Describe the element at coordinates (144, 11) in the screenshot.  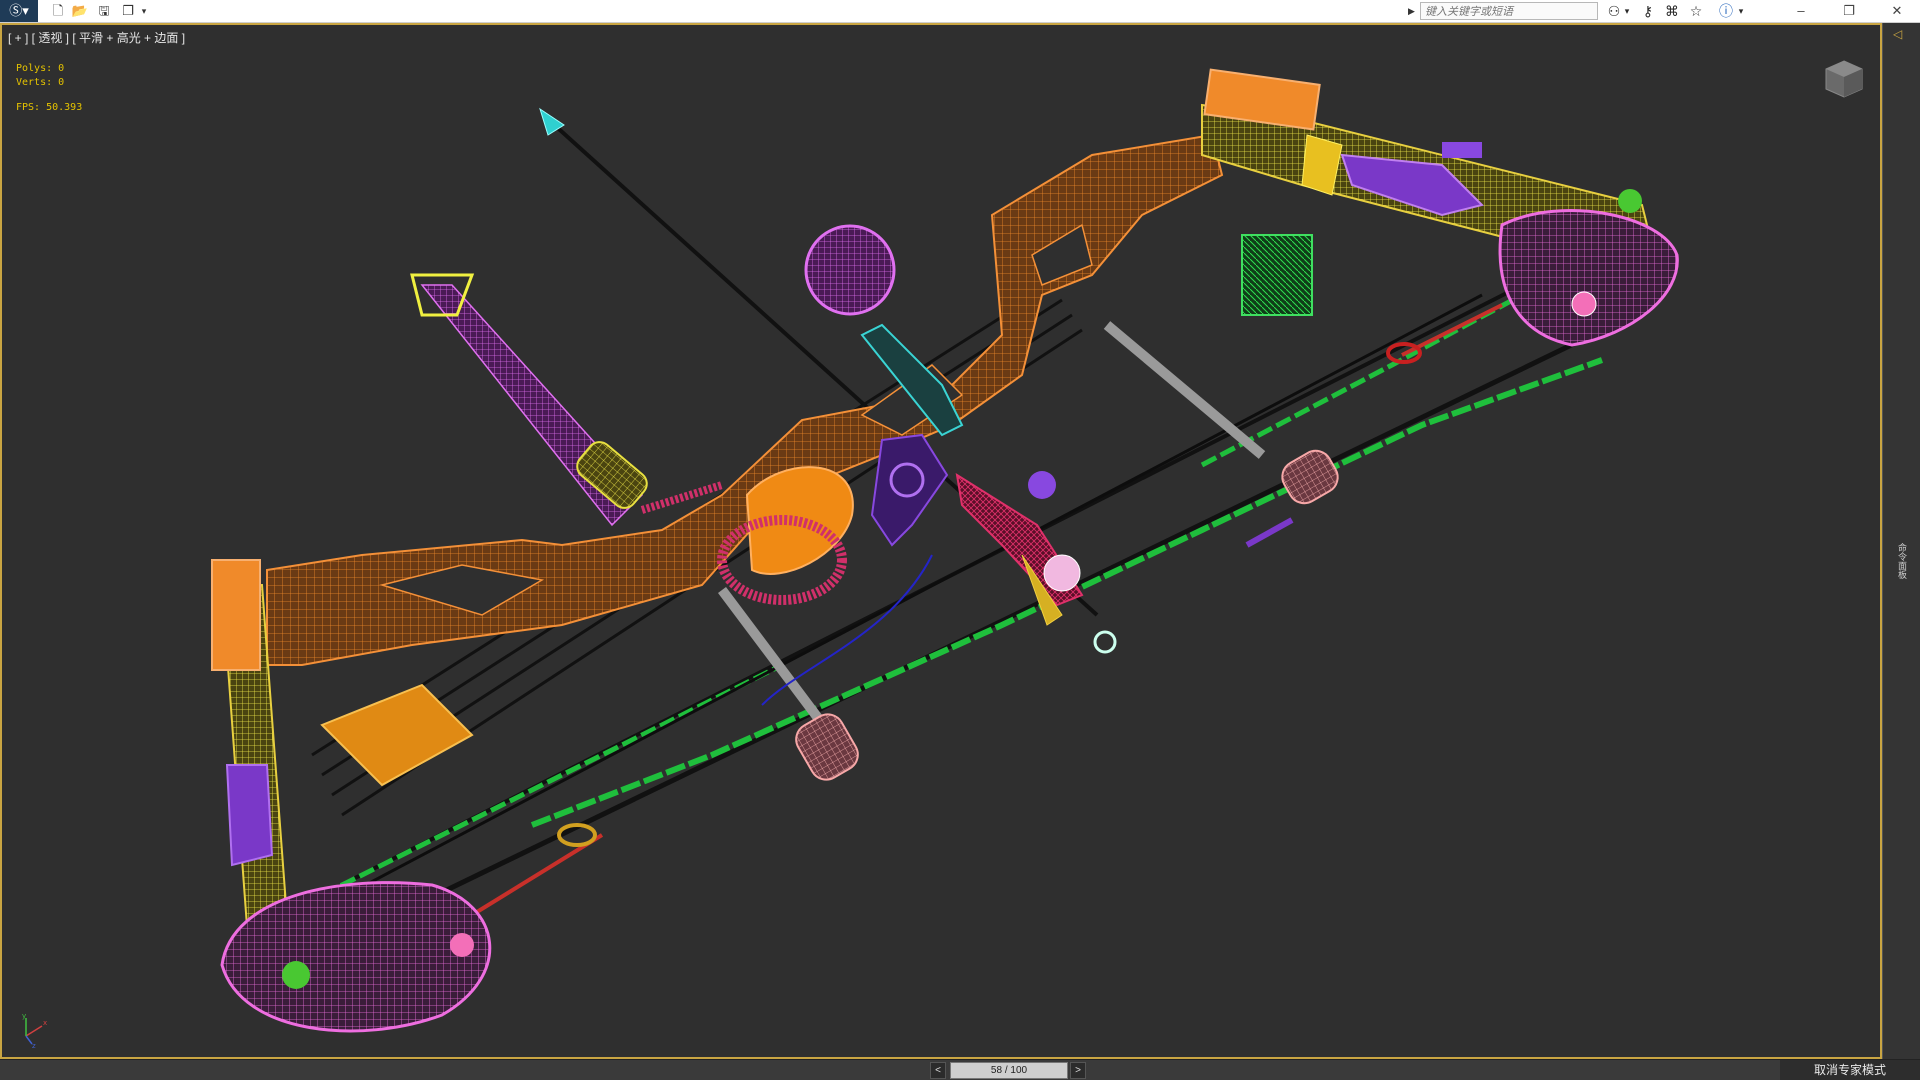
I see `dropdown-icon: ▾` at that location.